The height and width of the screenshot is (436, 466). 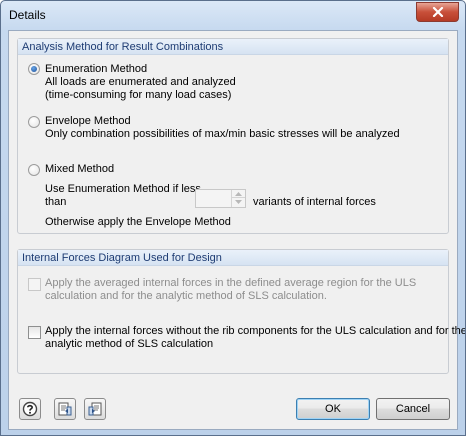 What do you see at coordinates (233, 47) in the screenshot?
I see `analysis-method-header: Analysis Method for Result Combinations` at bounding box center [233, 47].